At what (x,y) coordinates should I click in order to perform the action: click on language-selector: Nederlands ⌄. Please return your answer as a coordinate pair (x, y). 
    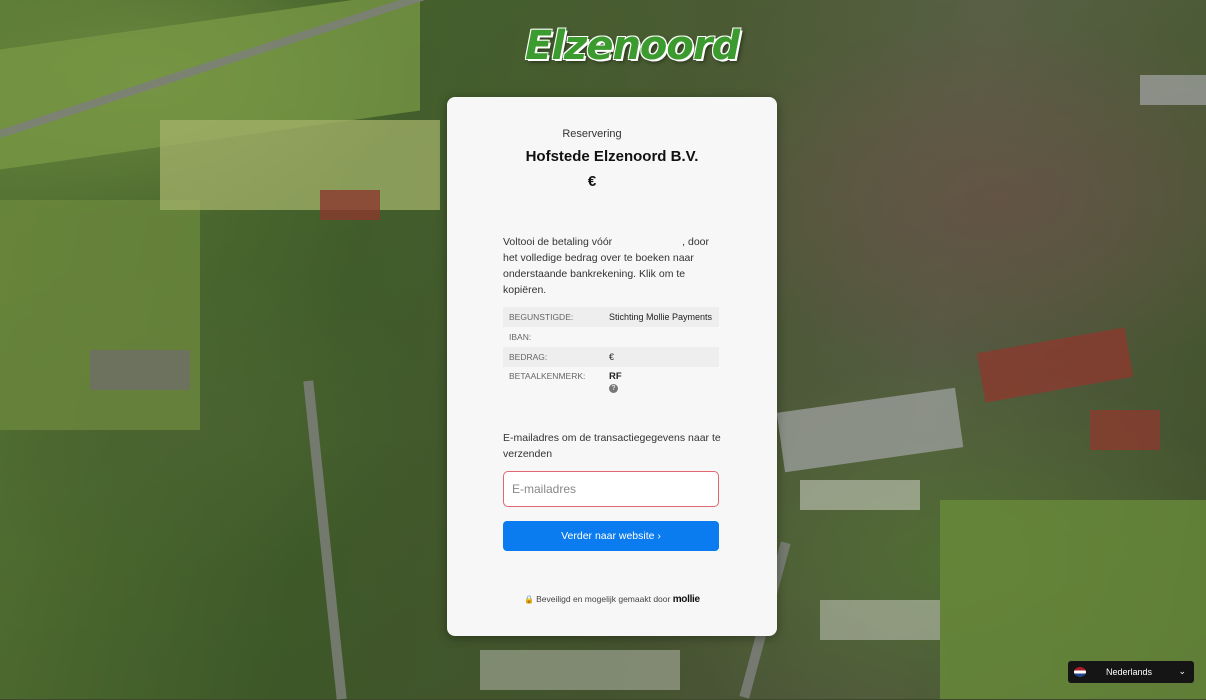
    Looking at the image, I should click on (1131, 672).